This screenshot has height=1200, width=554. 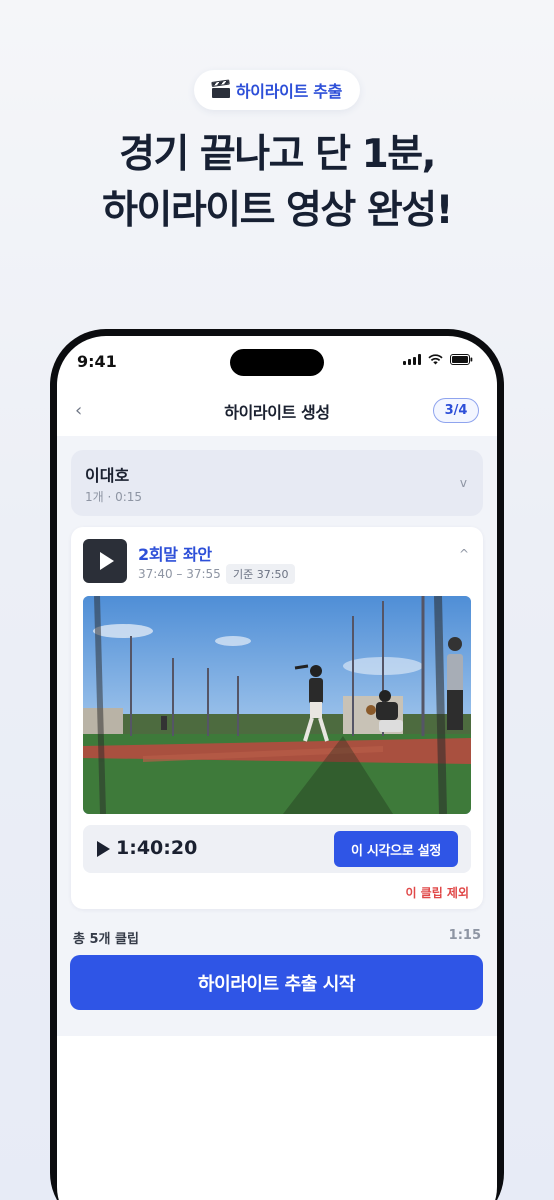 What do you see at coordinates (289, 91) in the screenshot?
I see `feature-badge-label: 하이라이트 추출` at bounding box center [289, 91].